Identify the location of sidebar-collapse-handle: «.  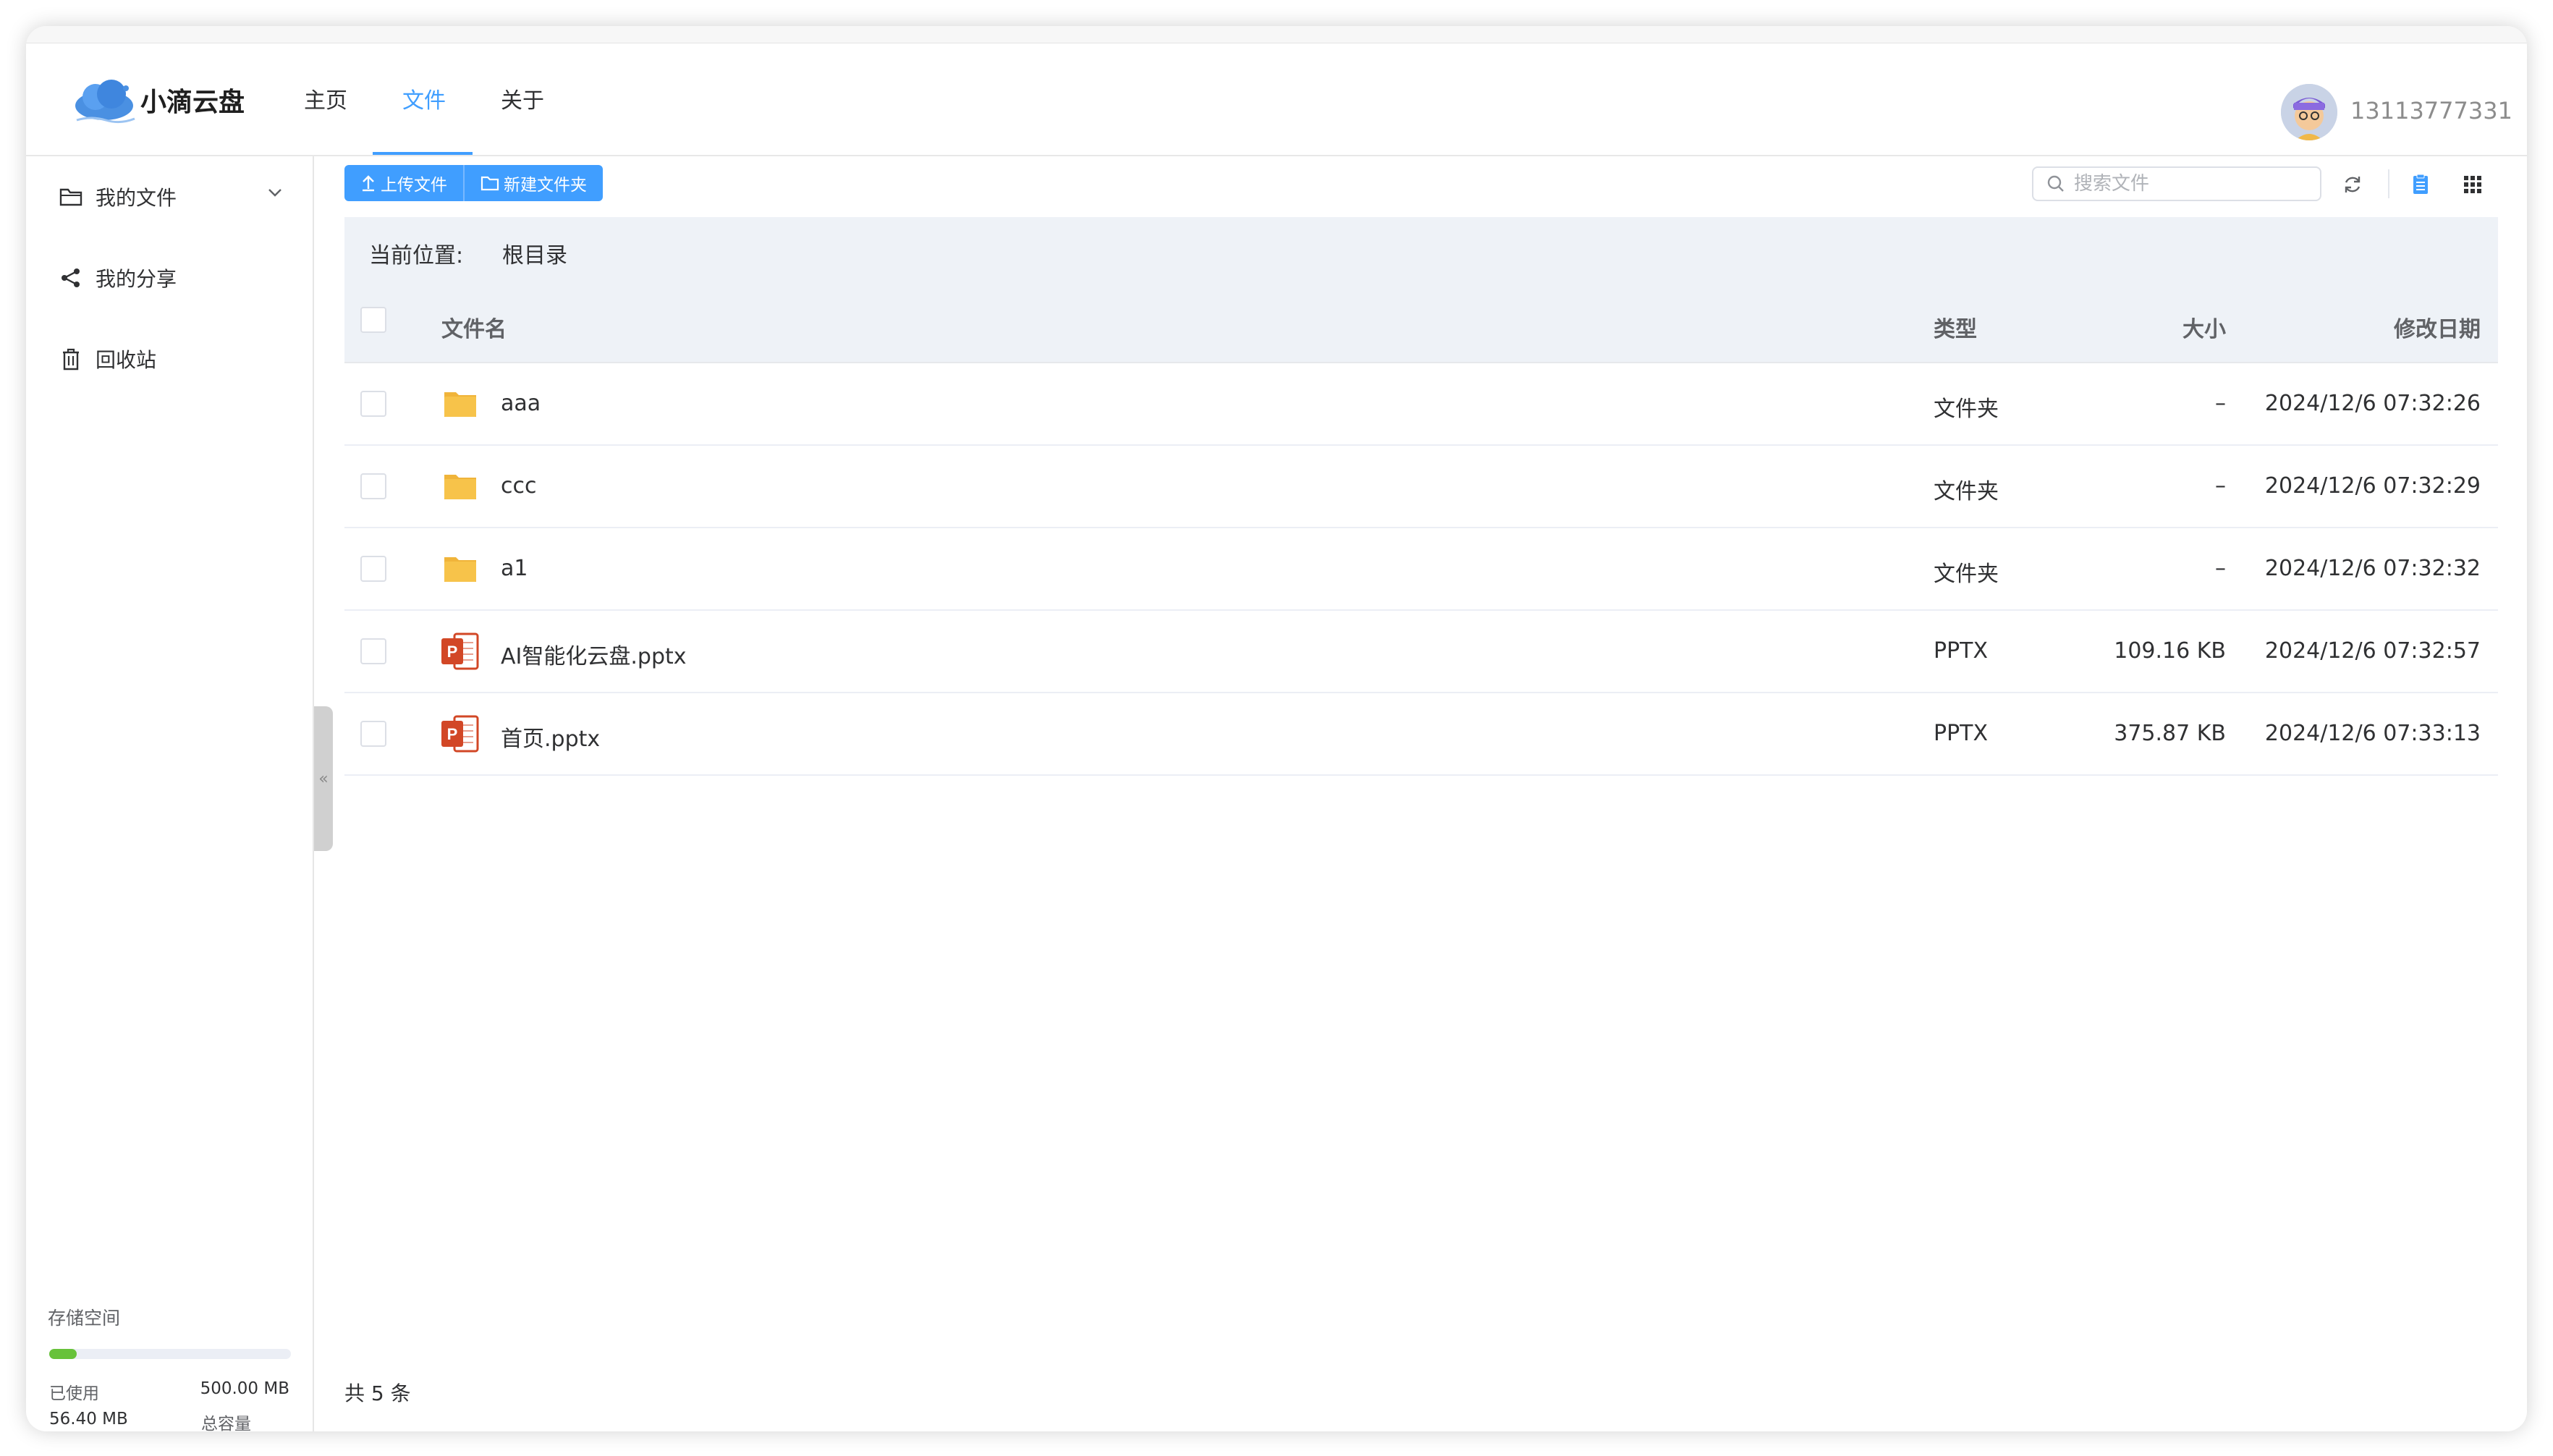
(323, 778).